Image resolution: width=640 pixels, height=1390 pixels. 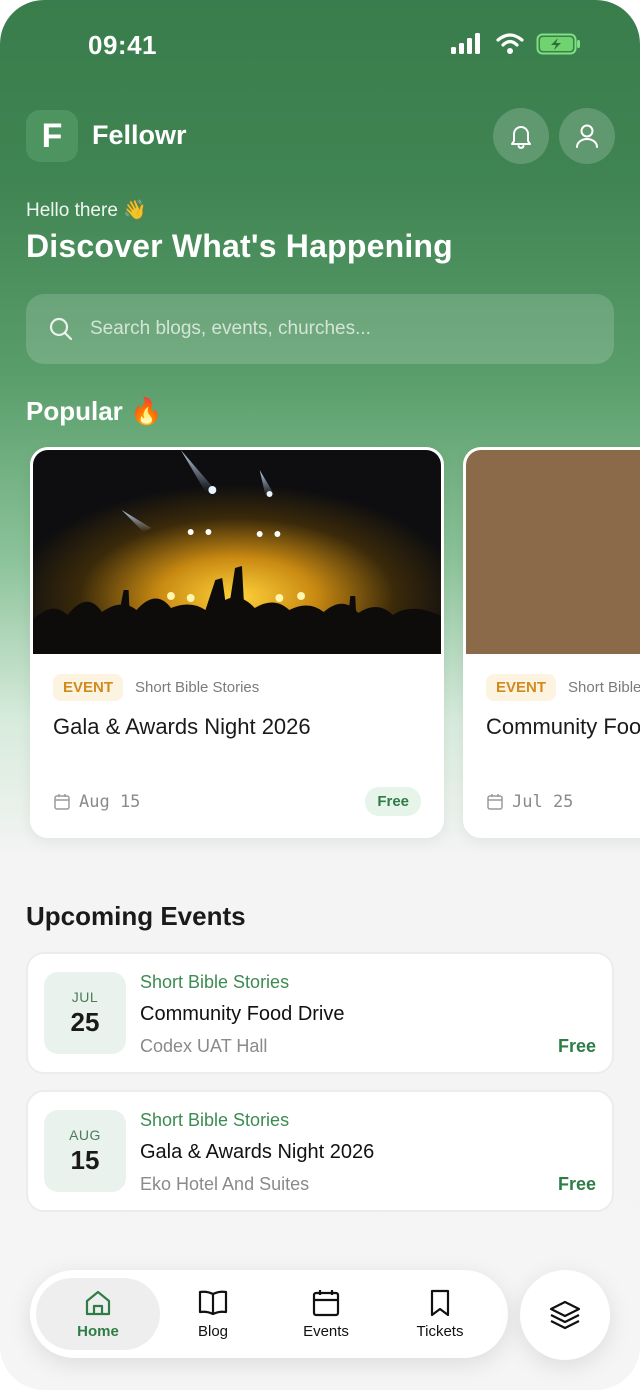 I want to click on bottom-nav: Home Blog Events Tickets, so click(x=269, y=1314).